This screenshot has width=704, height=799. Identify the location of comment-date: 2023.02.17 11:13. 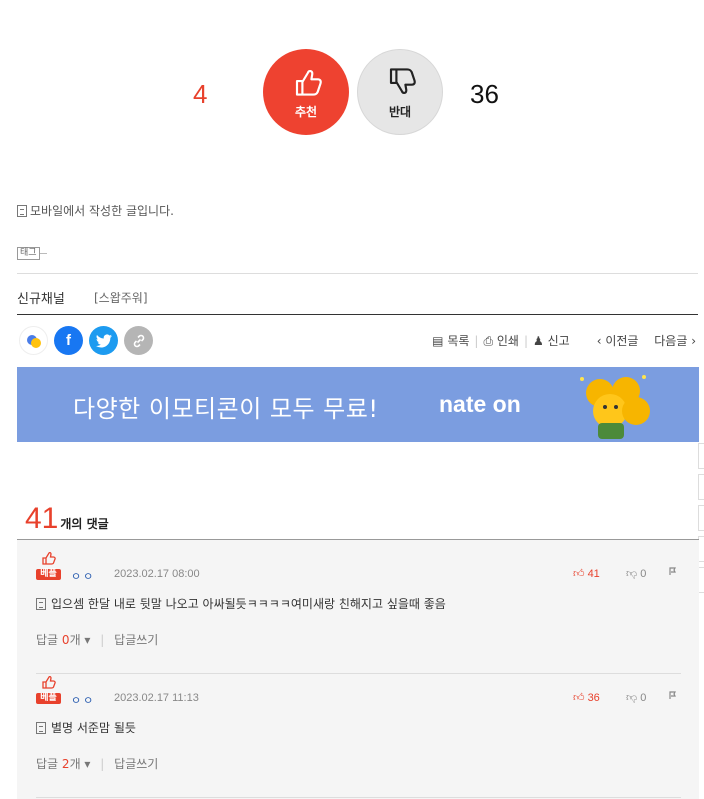
(156, 698).